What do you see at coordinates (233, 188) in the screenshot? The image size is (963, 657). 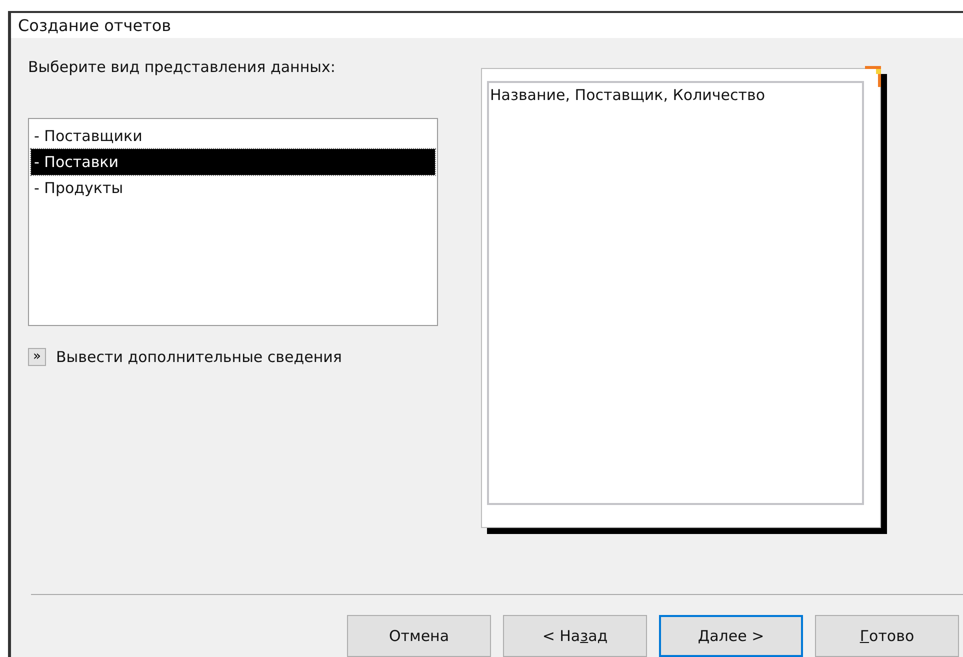 I see `list-item: - Продукты` at bounding box center [233, 188].